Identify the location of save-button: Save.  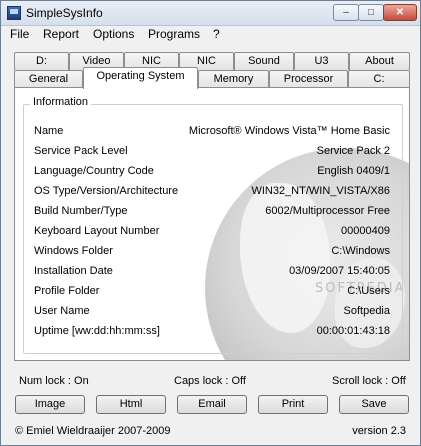
(374, 404).